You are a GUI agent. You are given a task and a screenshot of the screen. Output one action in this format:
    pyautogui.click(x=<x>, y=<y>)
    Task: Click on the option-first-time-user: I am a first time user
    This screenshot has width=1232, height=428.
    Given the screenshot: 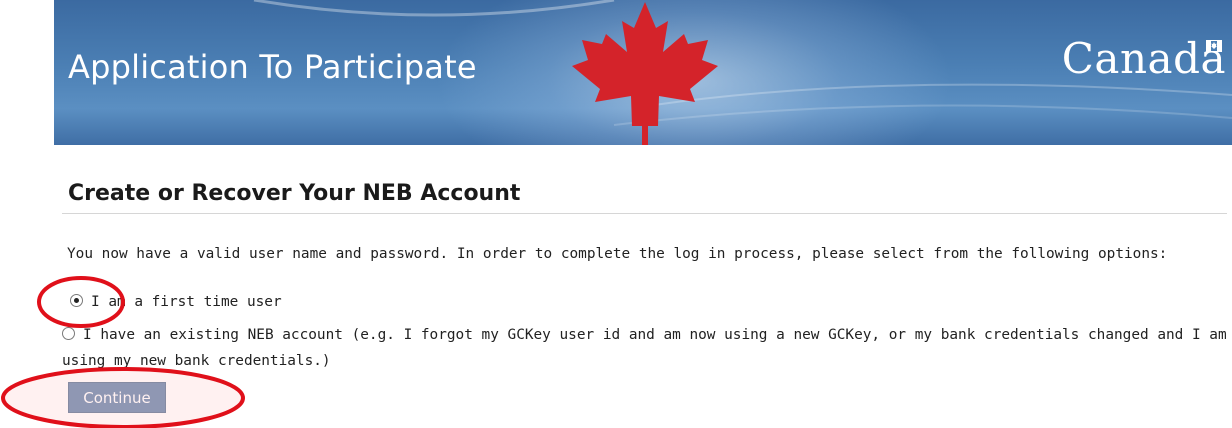 What is the action you would take?
    pyautogui.click(x=176, y=302)
    